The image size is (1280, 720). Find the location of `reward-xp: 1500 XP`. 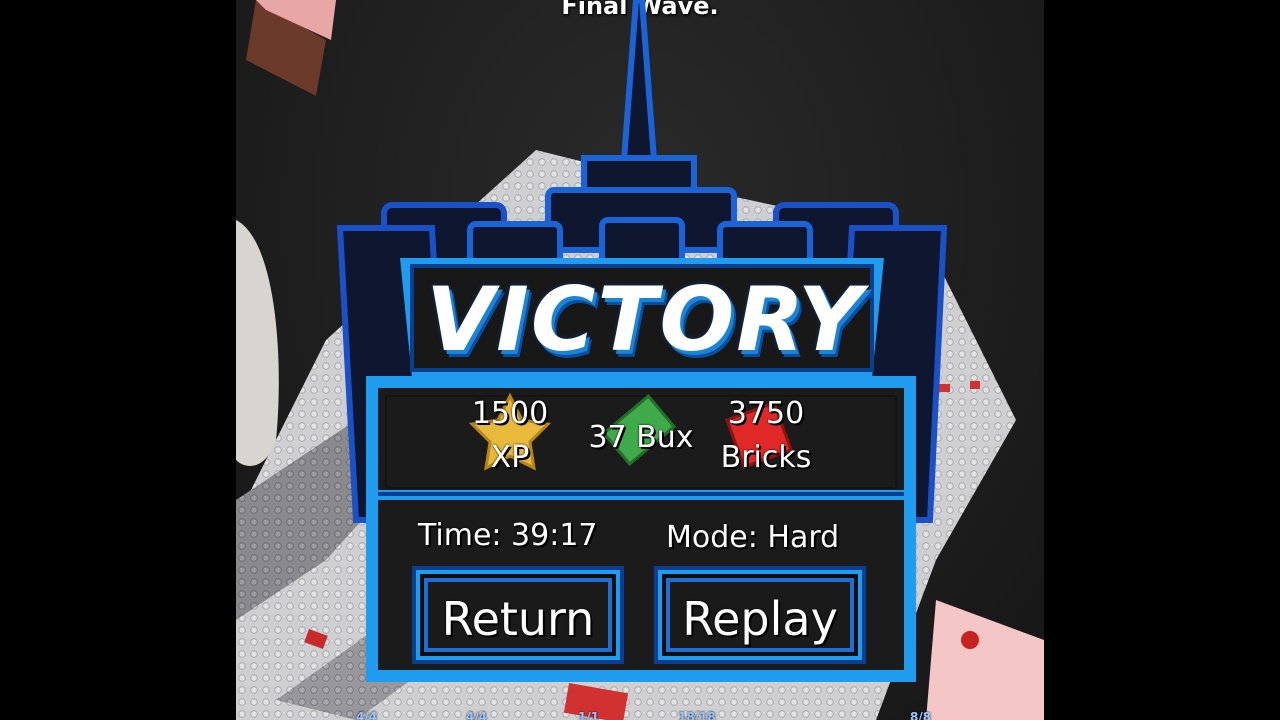

reward-xp: 1500 XP is located at coordinates (510, 436).